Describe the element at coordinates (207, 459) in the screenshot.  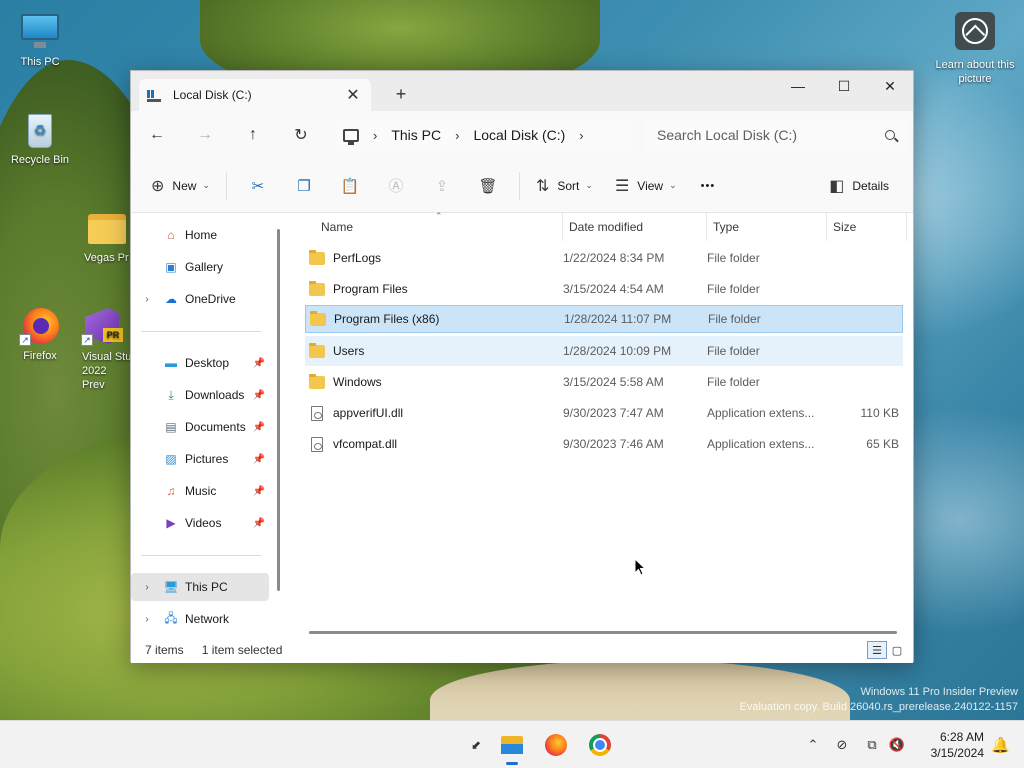
I see `sidebar-item-label: Pictures` at that location.